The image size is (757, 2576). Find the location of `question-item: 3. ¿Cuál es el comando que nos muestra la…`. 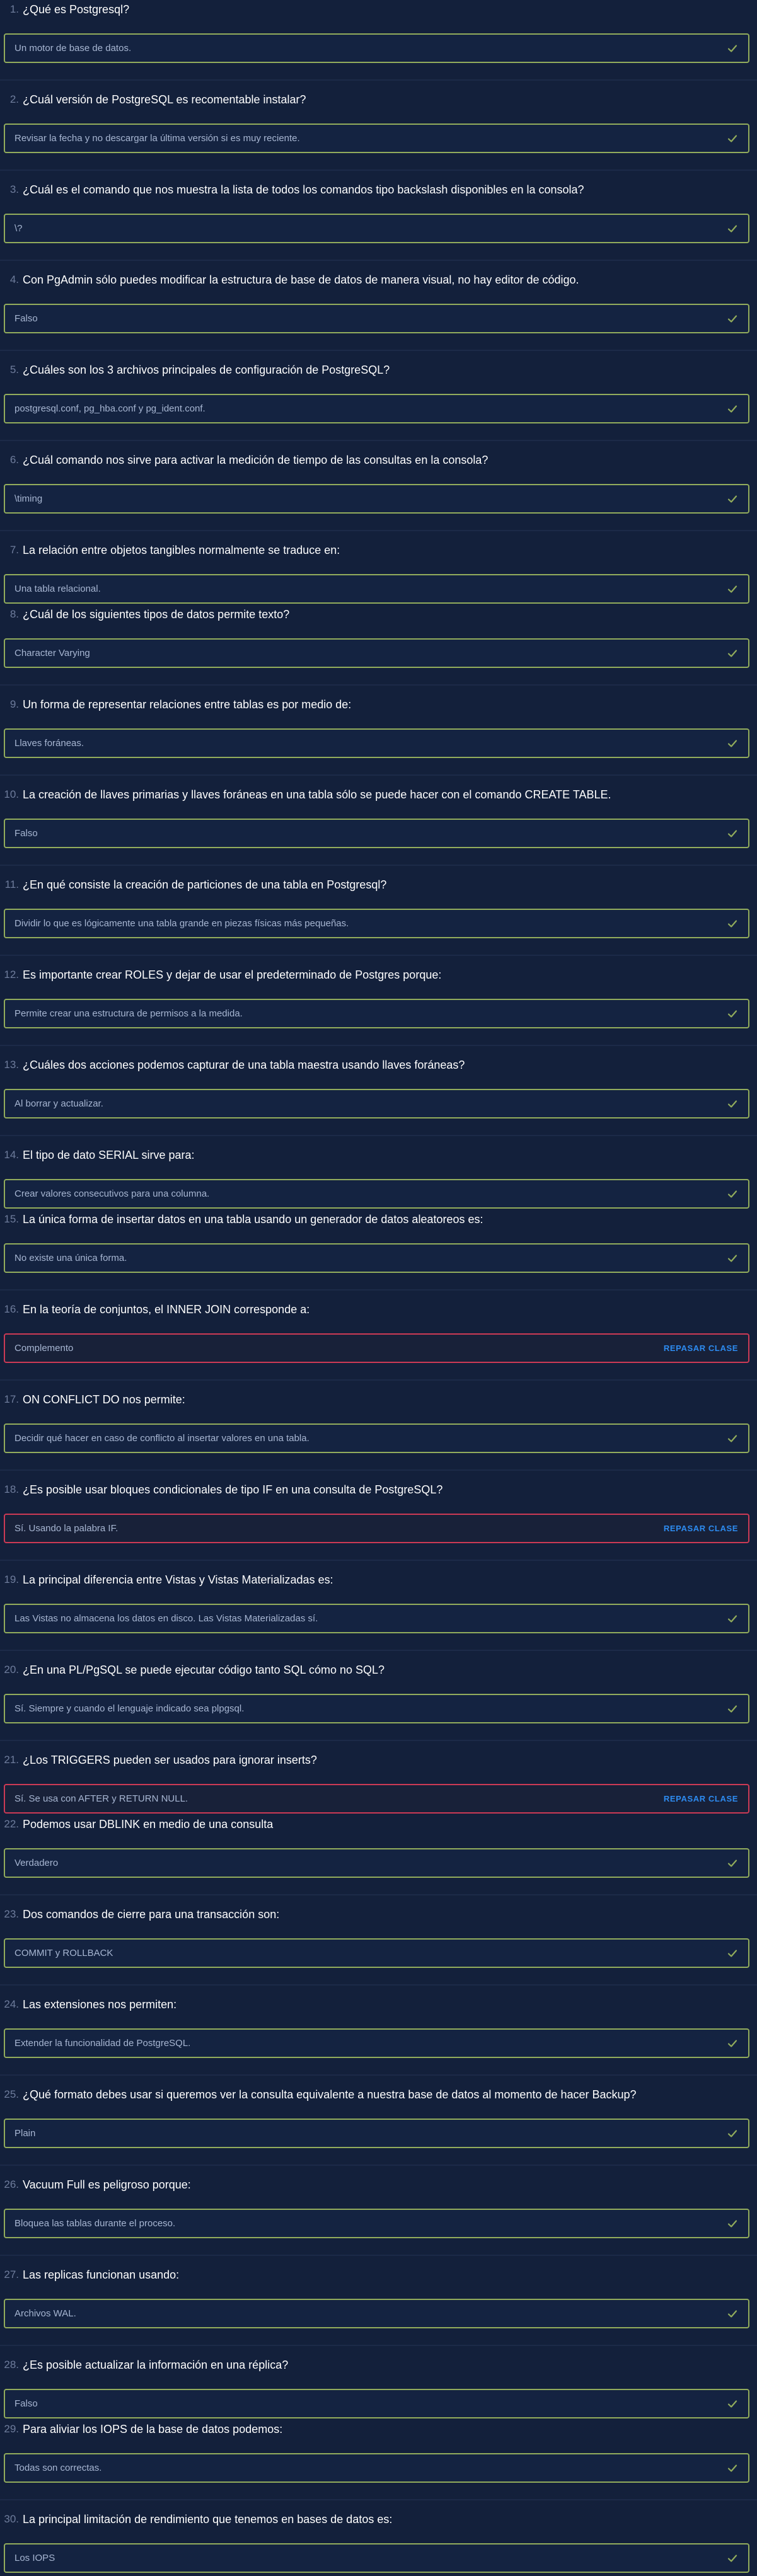

question-item: 3. ¿Cuál es el comando que nos muestra la… is located at coordinates (378, 226).